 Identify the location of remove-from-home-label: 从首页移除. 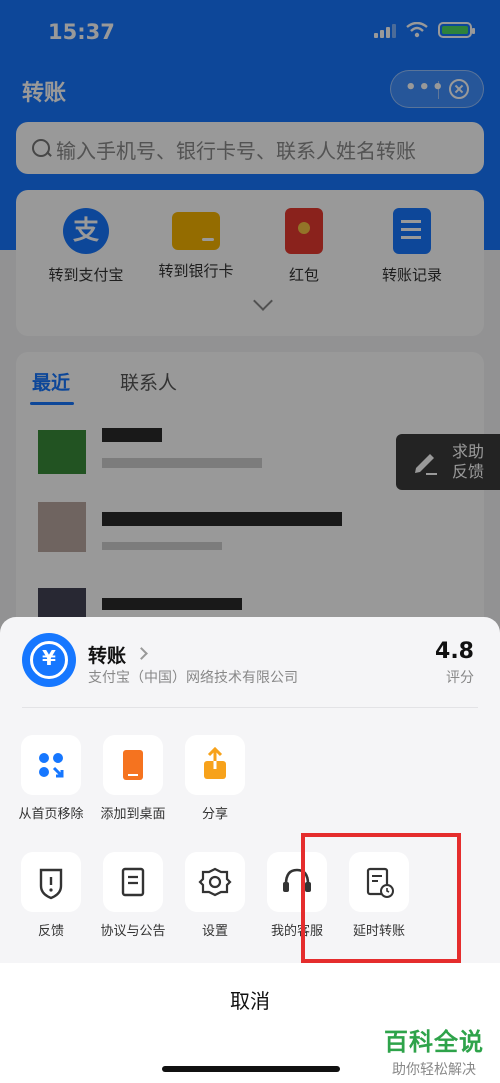
(51, 814).